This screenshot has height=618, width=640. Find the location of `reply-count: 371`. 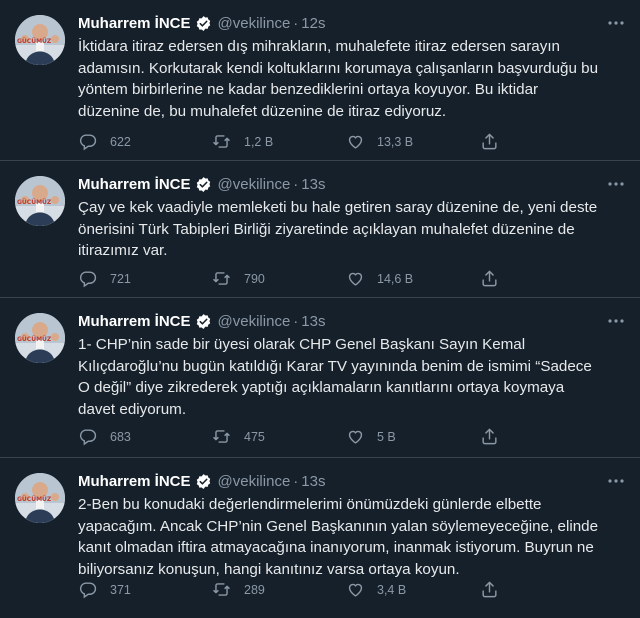

reply-count: 371 is located at coordinates (120, 589).